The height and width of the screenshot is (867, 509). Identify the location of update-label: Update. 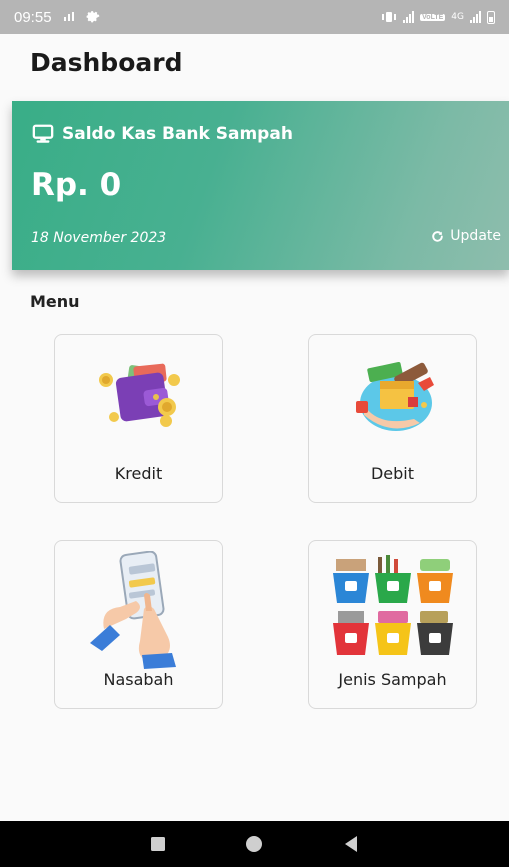
(475, 236).